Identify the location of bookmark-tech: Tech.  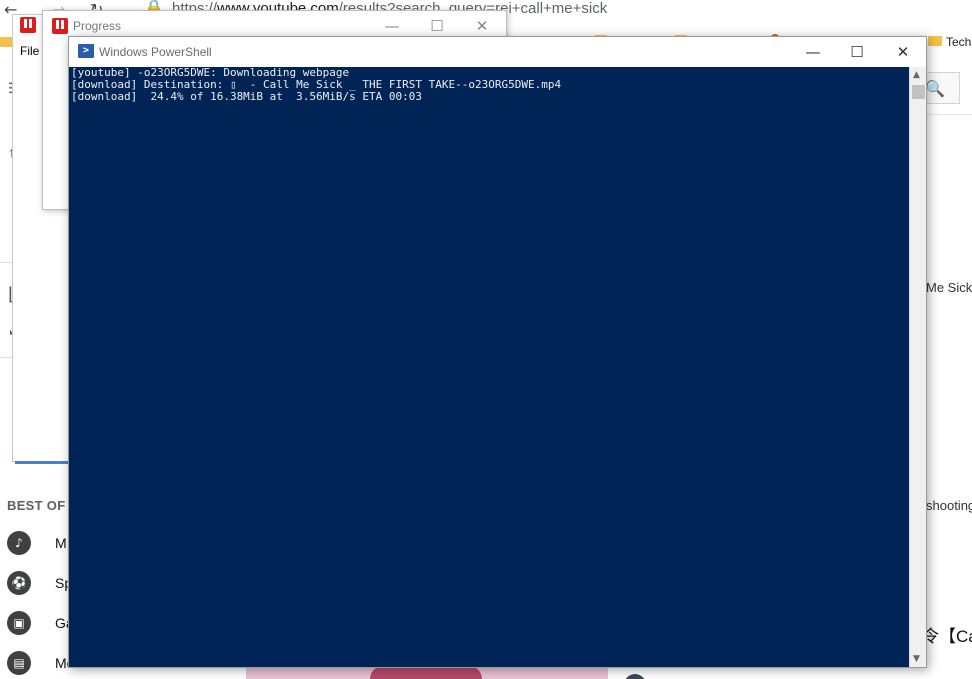
(958, 42).